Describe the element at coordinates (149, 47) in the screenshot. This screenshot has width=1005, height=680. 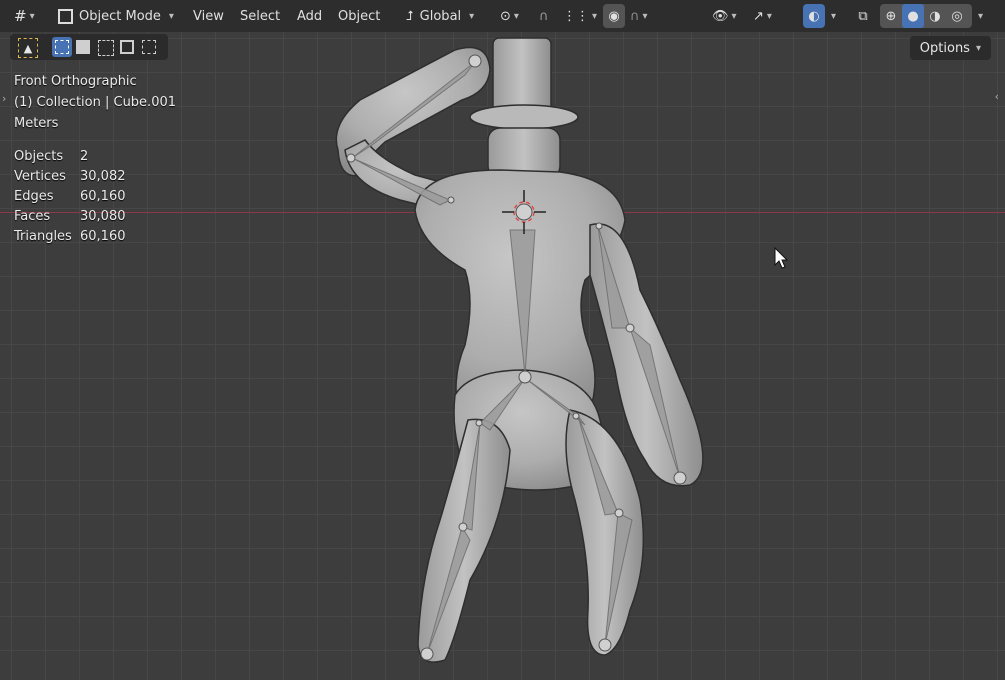
I see `select-intersect-icon` at that location.